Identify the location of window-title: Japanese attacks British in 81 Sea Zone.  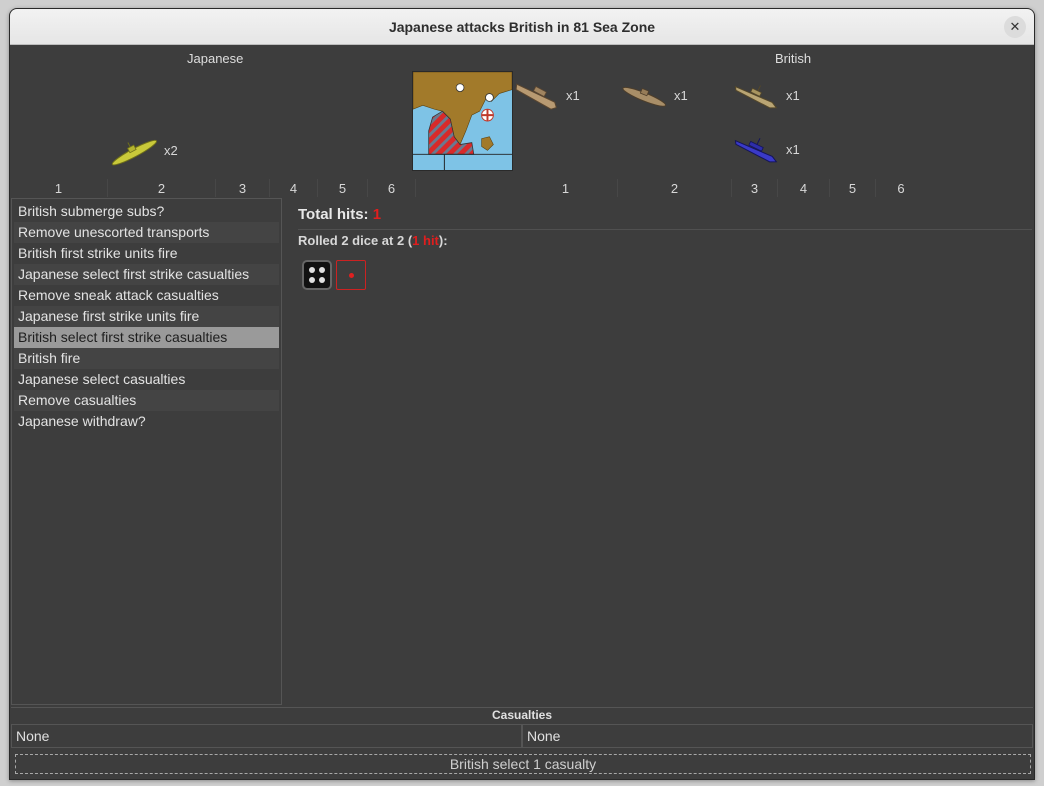
(522, 26).